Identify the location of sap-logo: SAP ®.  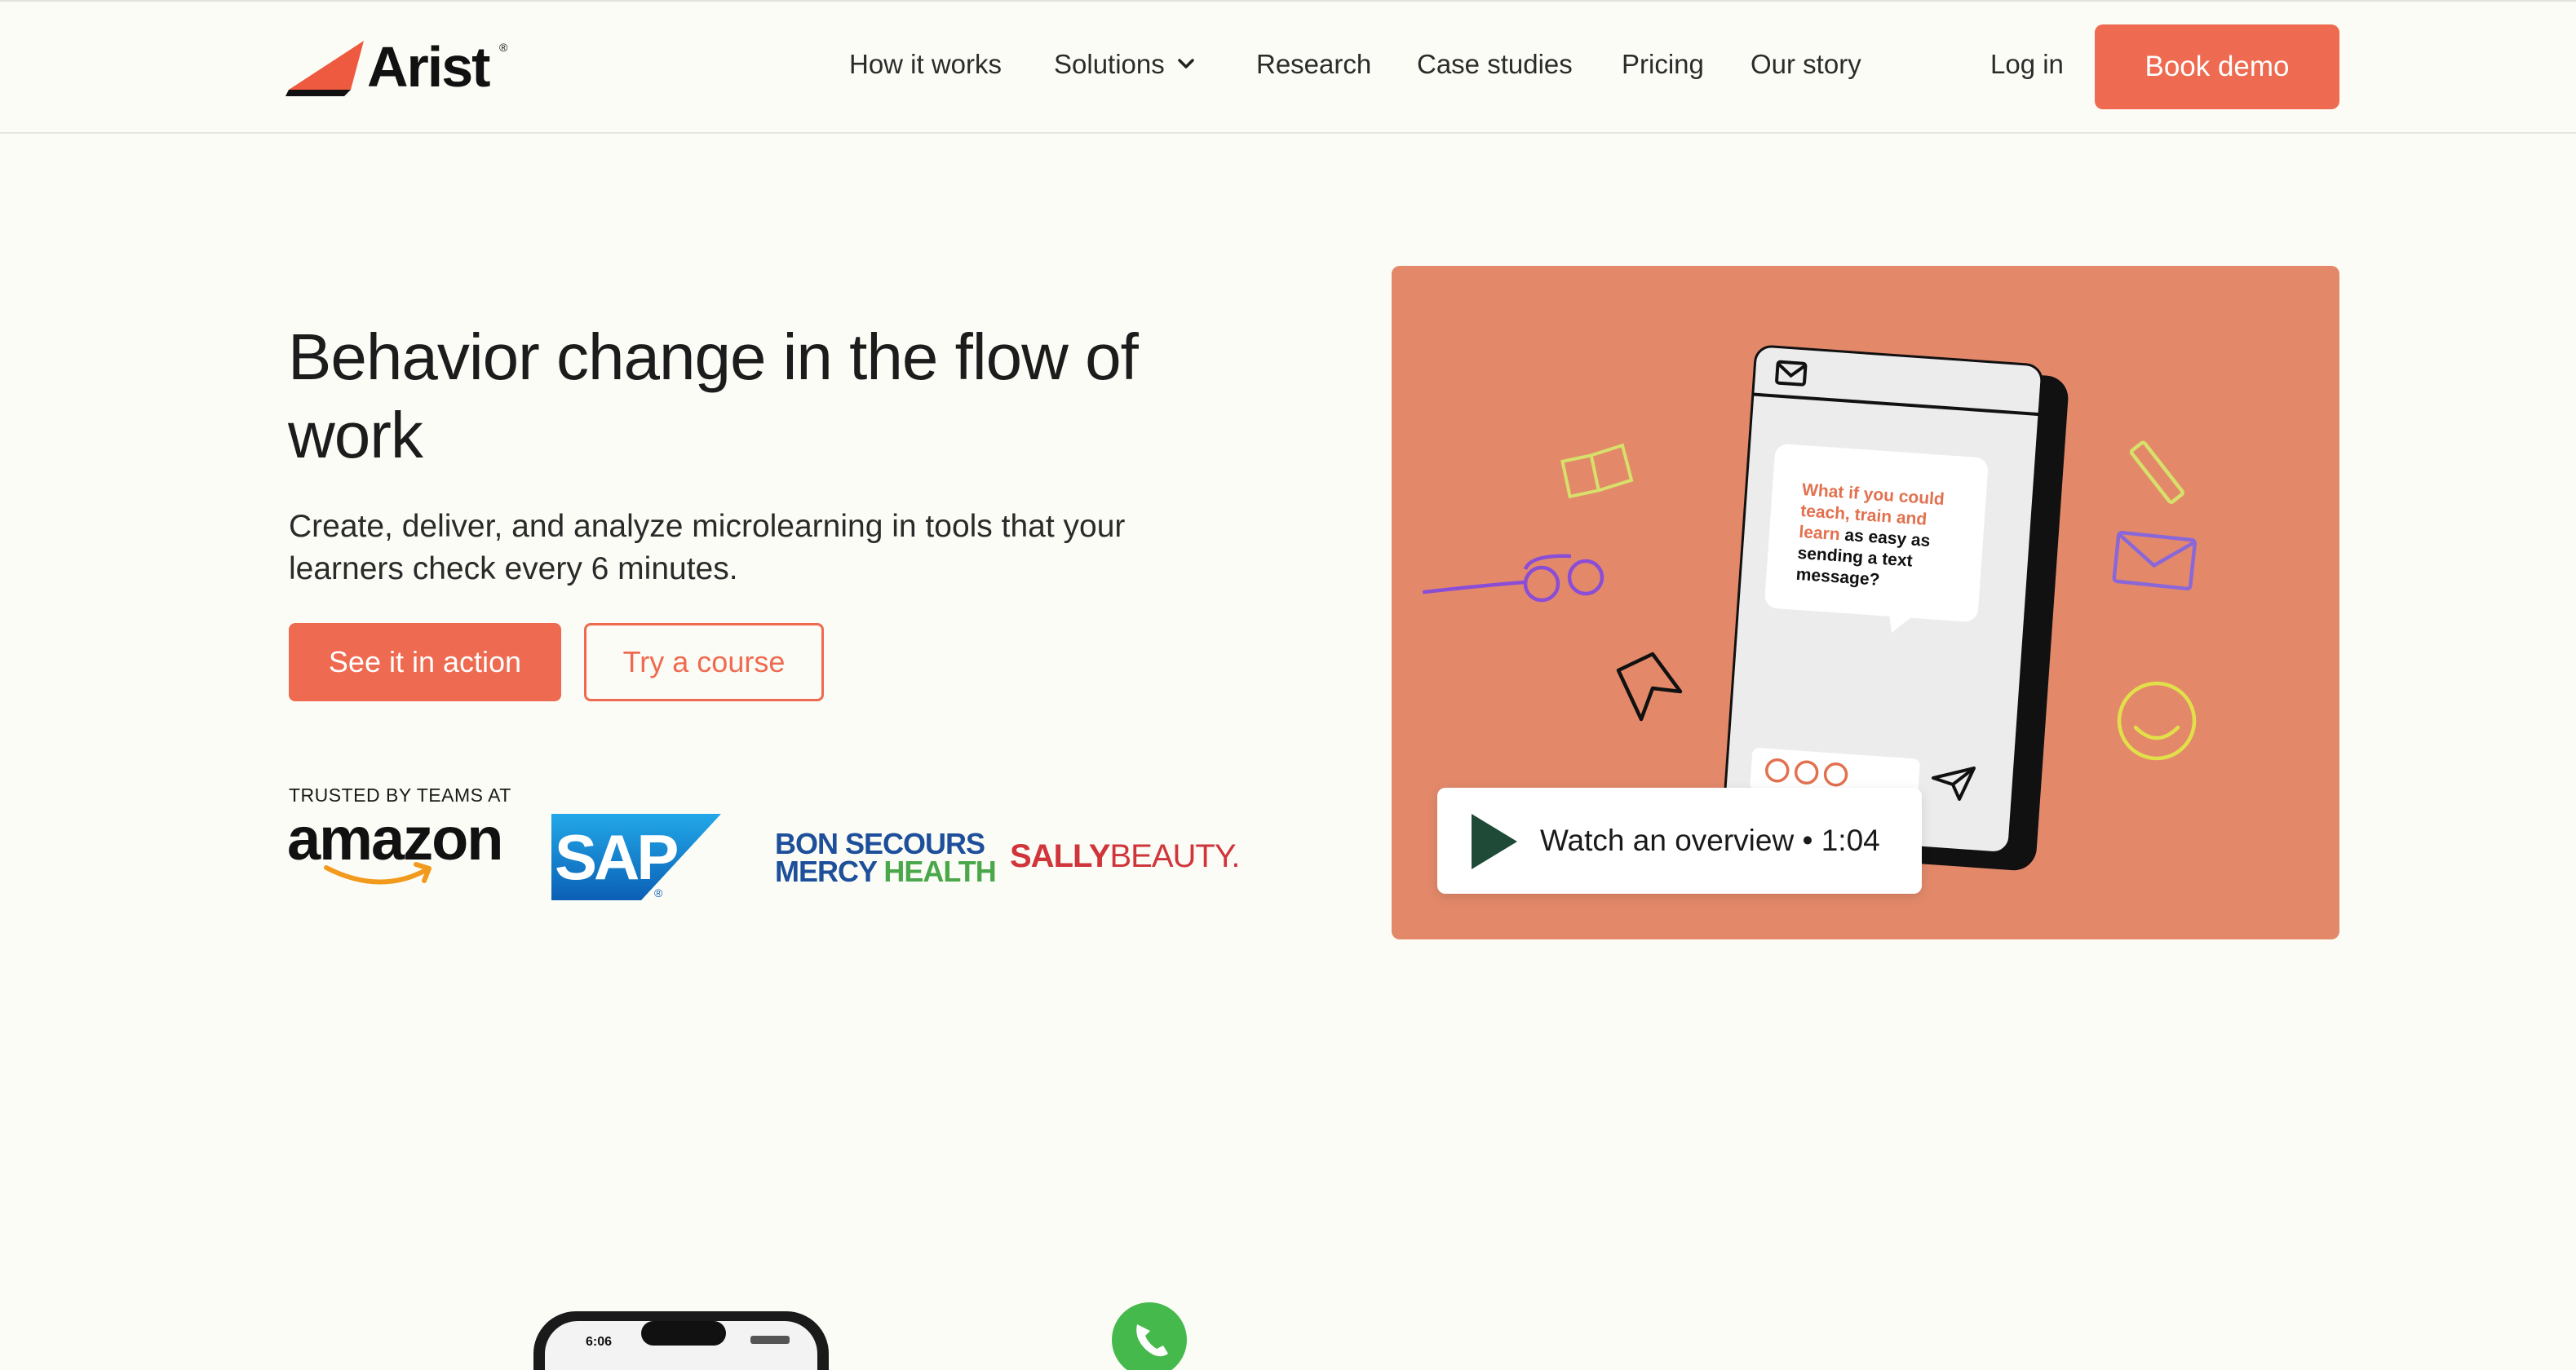
(636, 857).